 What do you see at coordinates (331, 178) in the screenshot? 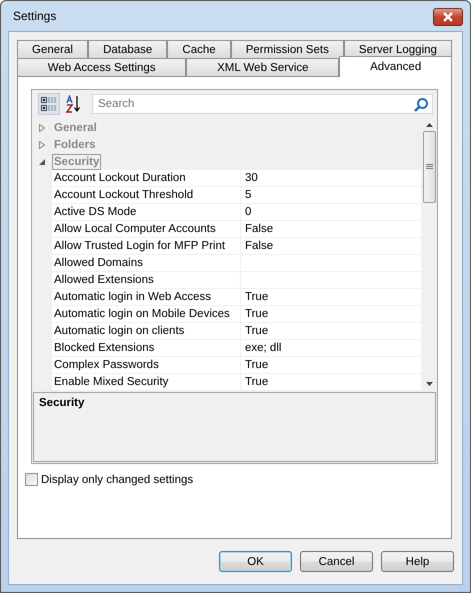
I see `property-value: 30` at bounding box center [331, 178].